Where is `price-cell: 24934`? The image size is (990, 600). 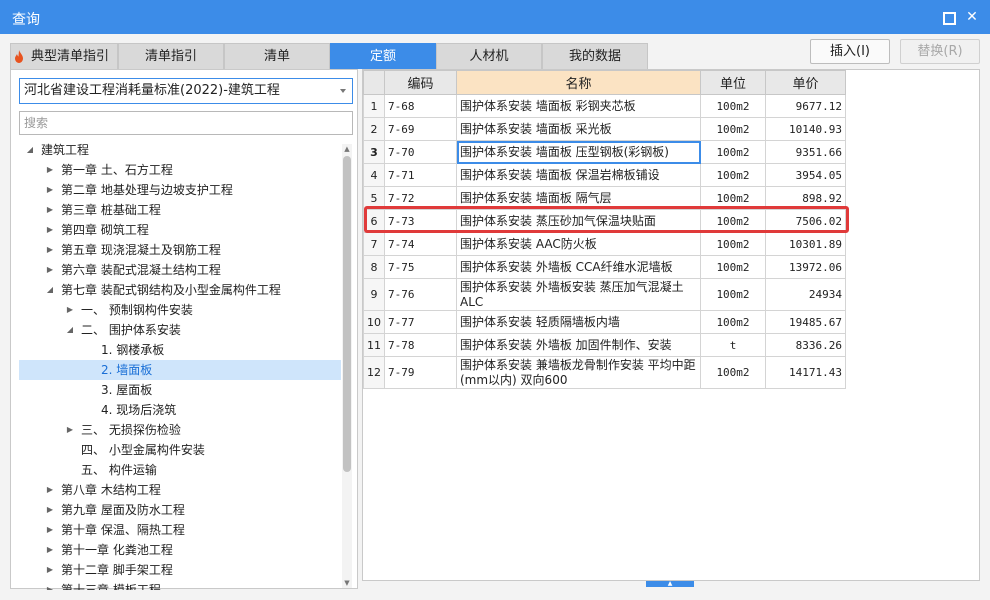
price-cell: 24934 is located at coordinates (805, 294).